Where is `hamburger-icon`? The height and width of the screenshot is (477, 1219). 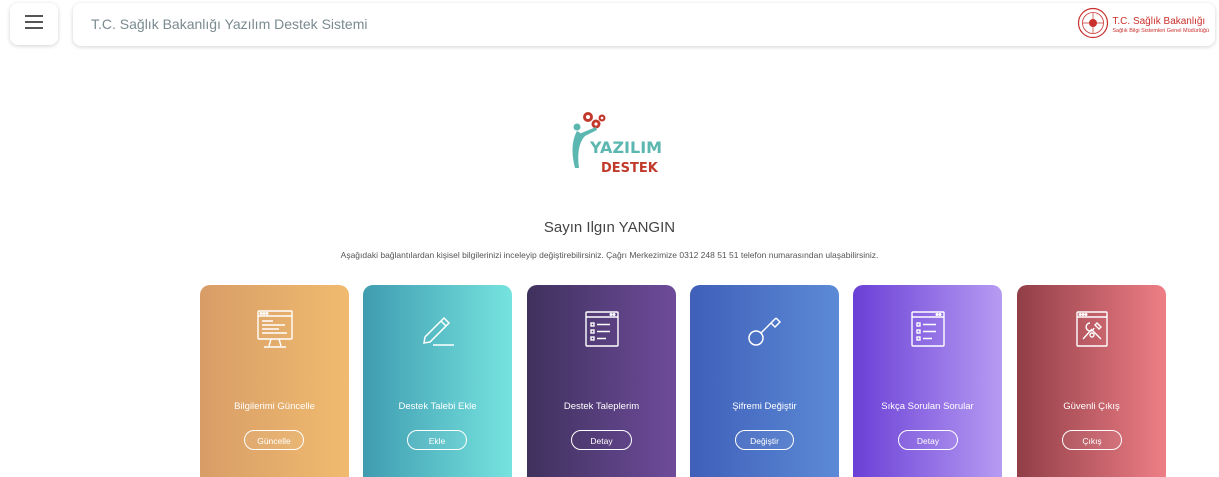 hamburger-icon is located at coordinates (34, 24).